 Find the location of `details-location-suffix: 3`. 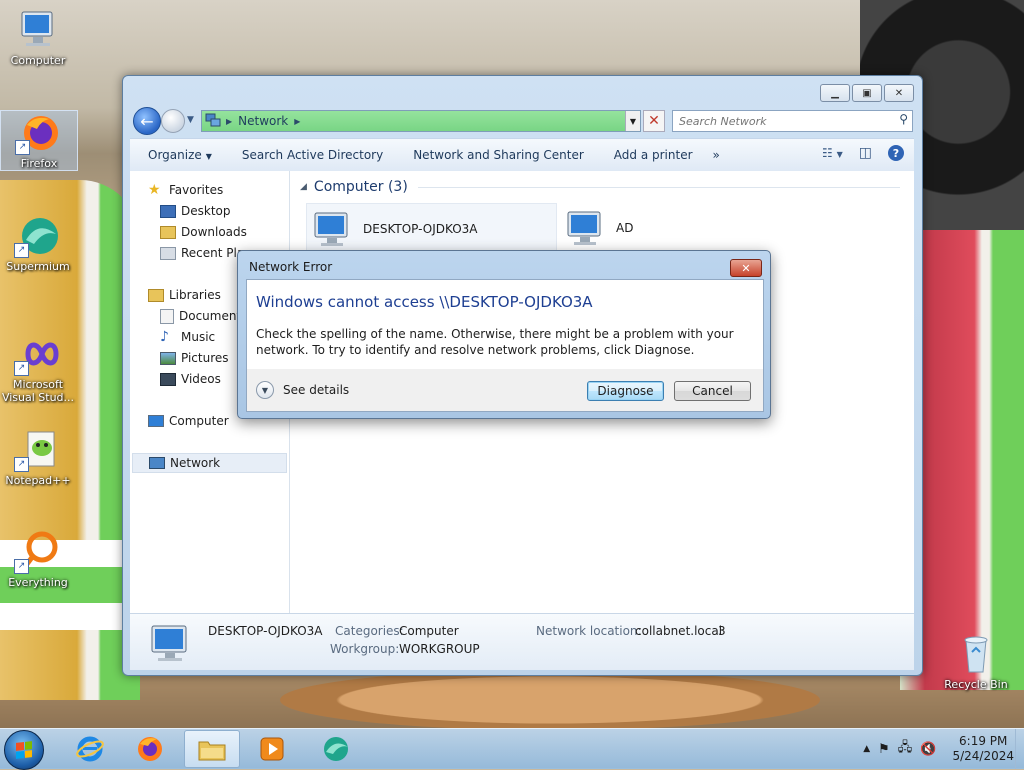

details-location-suffix: 3 is located at coordinates (722, 631).